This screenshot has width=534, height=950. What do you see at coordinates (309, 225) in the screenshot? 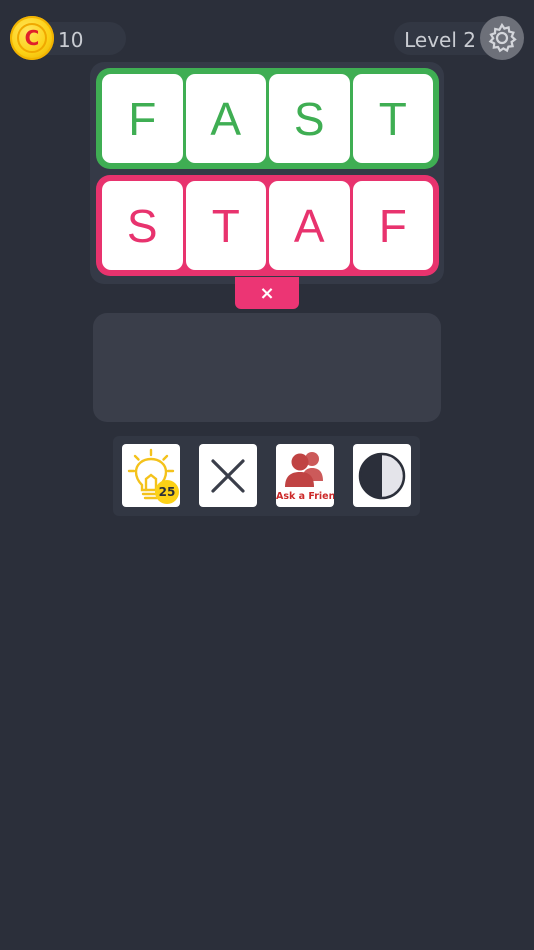
I see `guess-letter-tile: A` at bounding box center [309, 225].